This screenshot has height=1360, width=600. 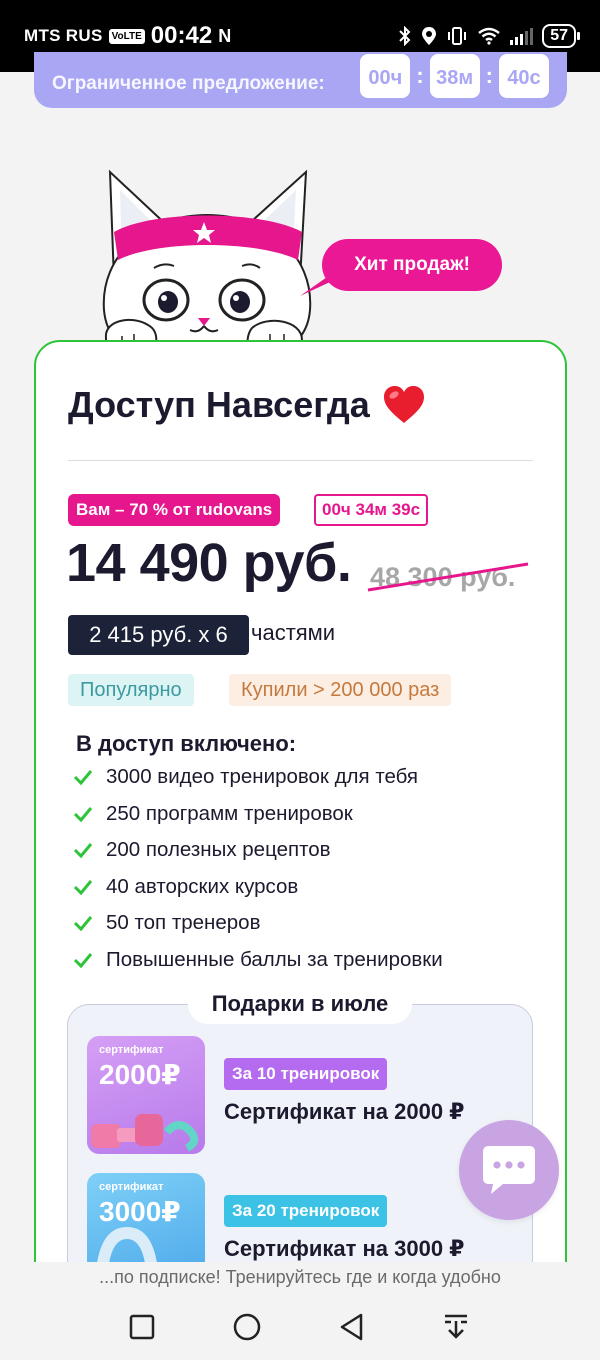 I want to click on chat-icon, so click(x=509, y=1170).